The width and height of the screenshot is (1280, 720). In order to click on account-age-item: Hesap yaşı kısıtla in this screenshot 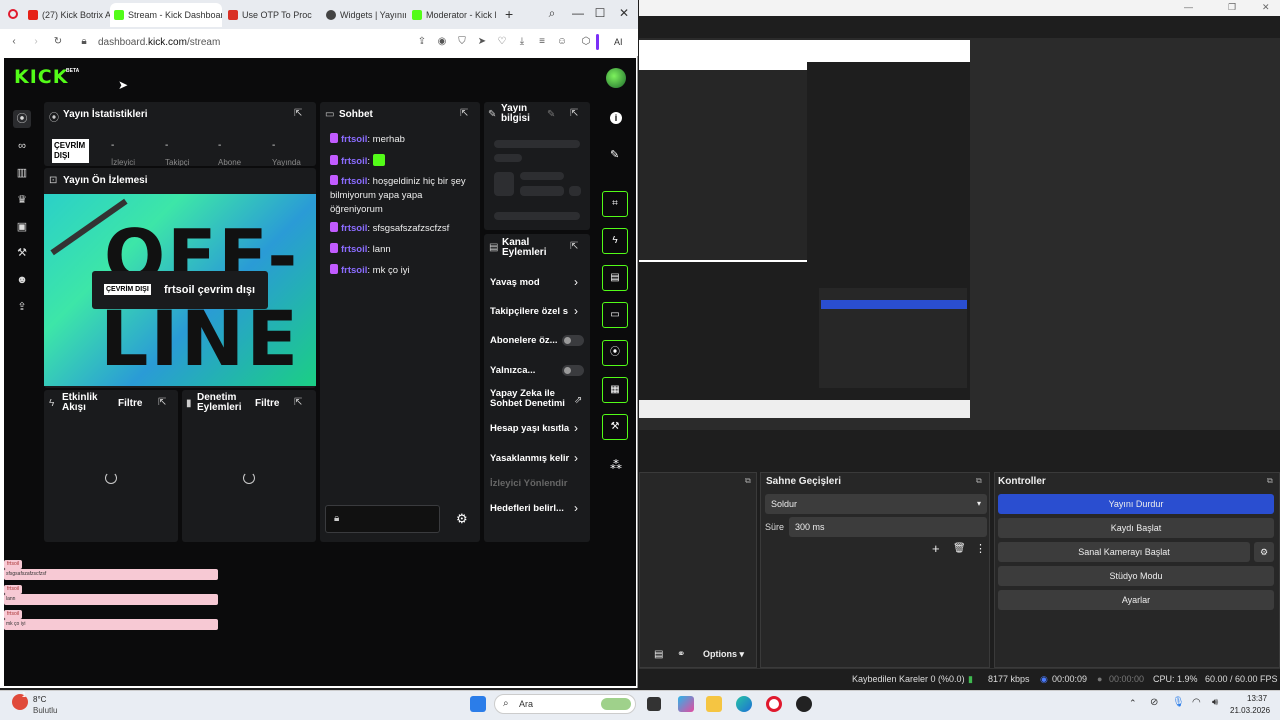, I will do `click(530, 428)`.